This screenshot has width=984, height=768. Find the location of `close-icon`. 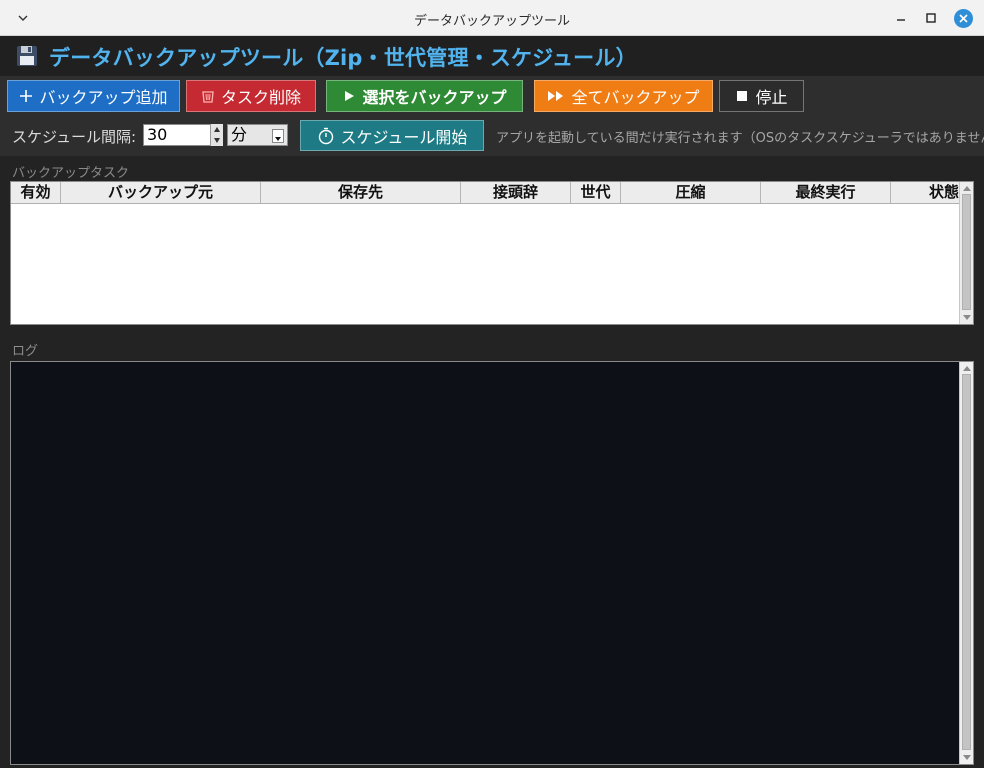

close-icon is located at coordinates (963, 18).